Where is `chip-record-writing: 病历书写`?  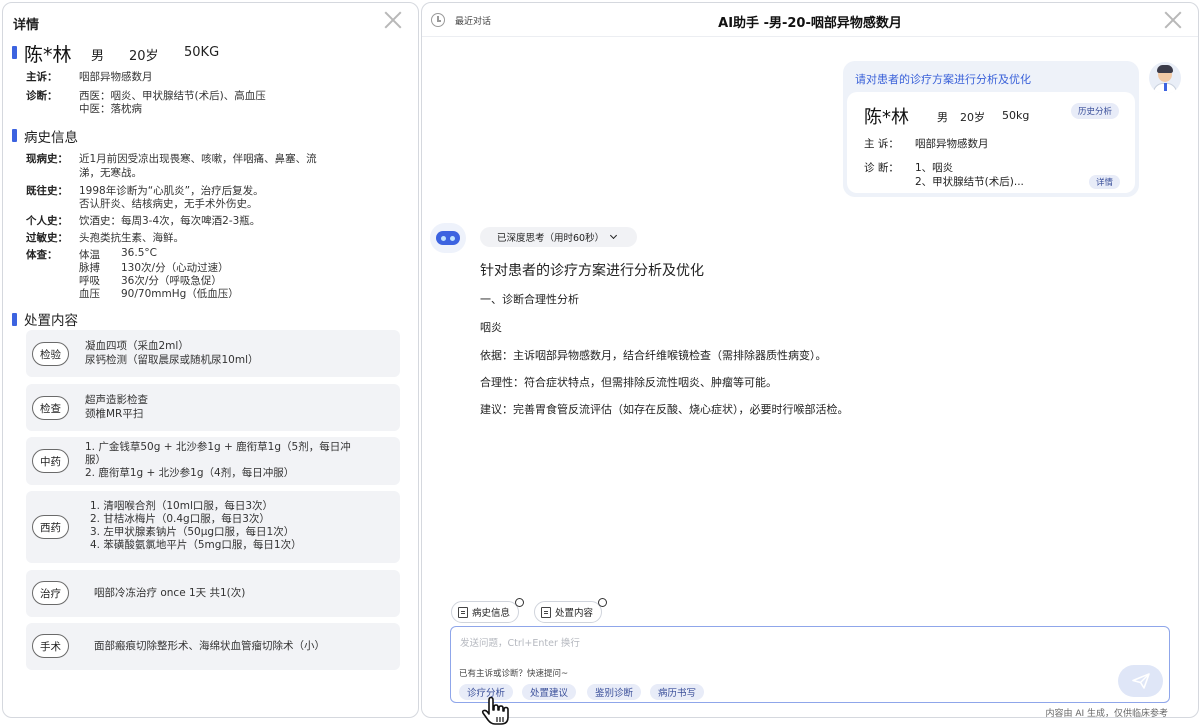 chip-record-writing: 病历书写 is located at coordinates (677, 692).